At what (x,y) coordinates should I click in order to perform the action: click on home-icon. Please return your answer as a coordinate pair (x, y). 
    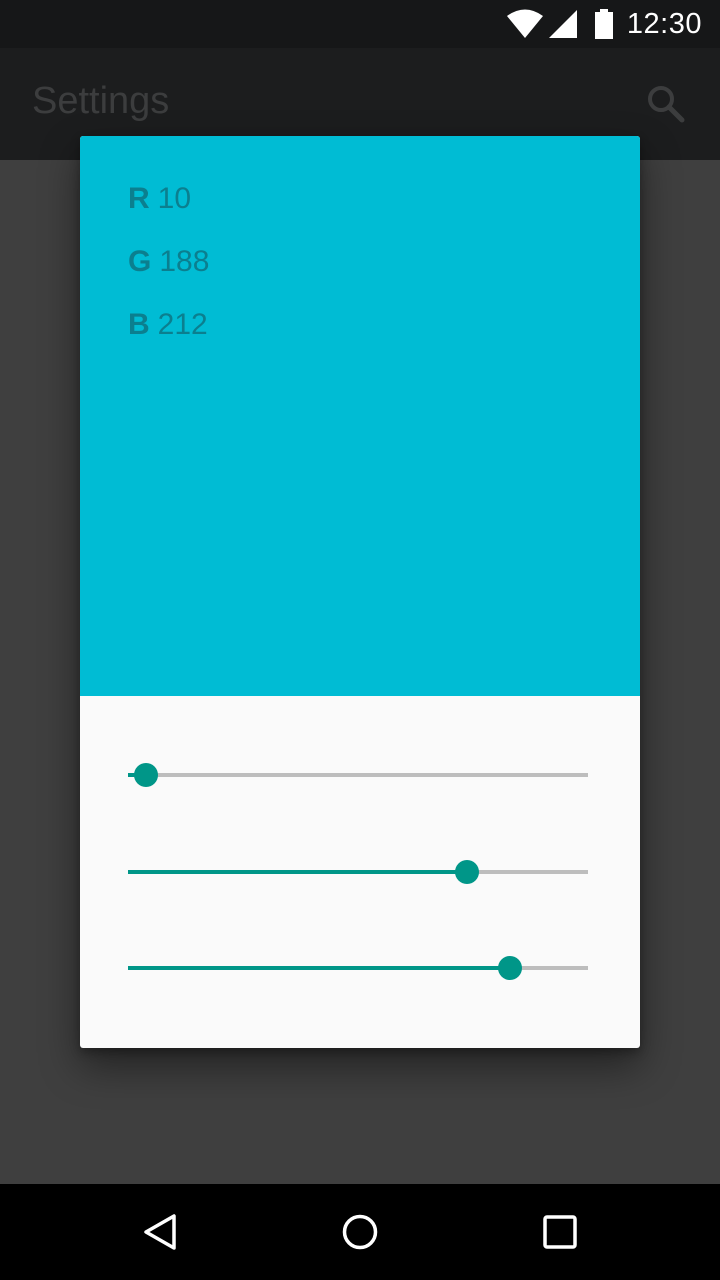
    Looking at the image, I should click on (360, 1232).